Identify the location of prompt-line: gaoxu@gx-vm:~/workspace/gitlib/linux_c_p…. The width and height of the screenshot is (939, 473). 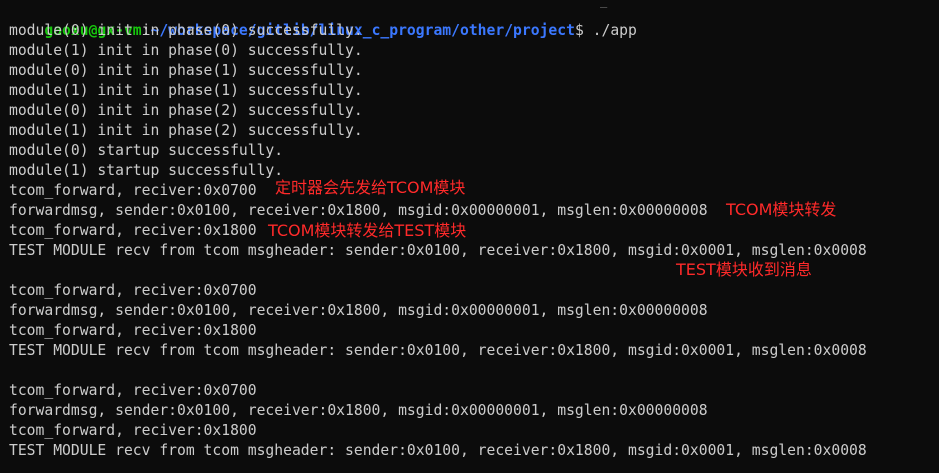
(322, 20).